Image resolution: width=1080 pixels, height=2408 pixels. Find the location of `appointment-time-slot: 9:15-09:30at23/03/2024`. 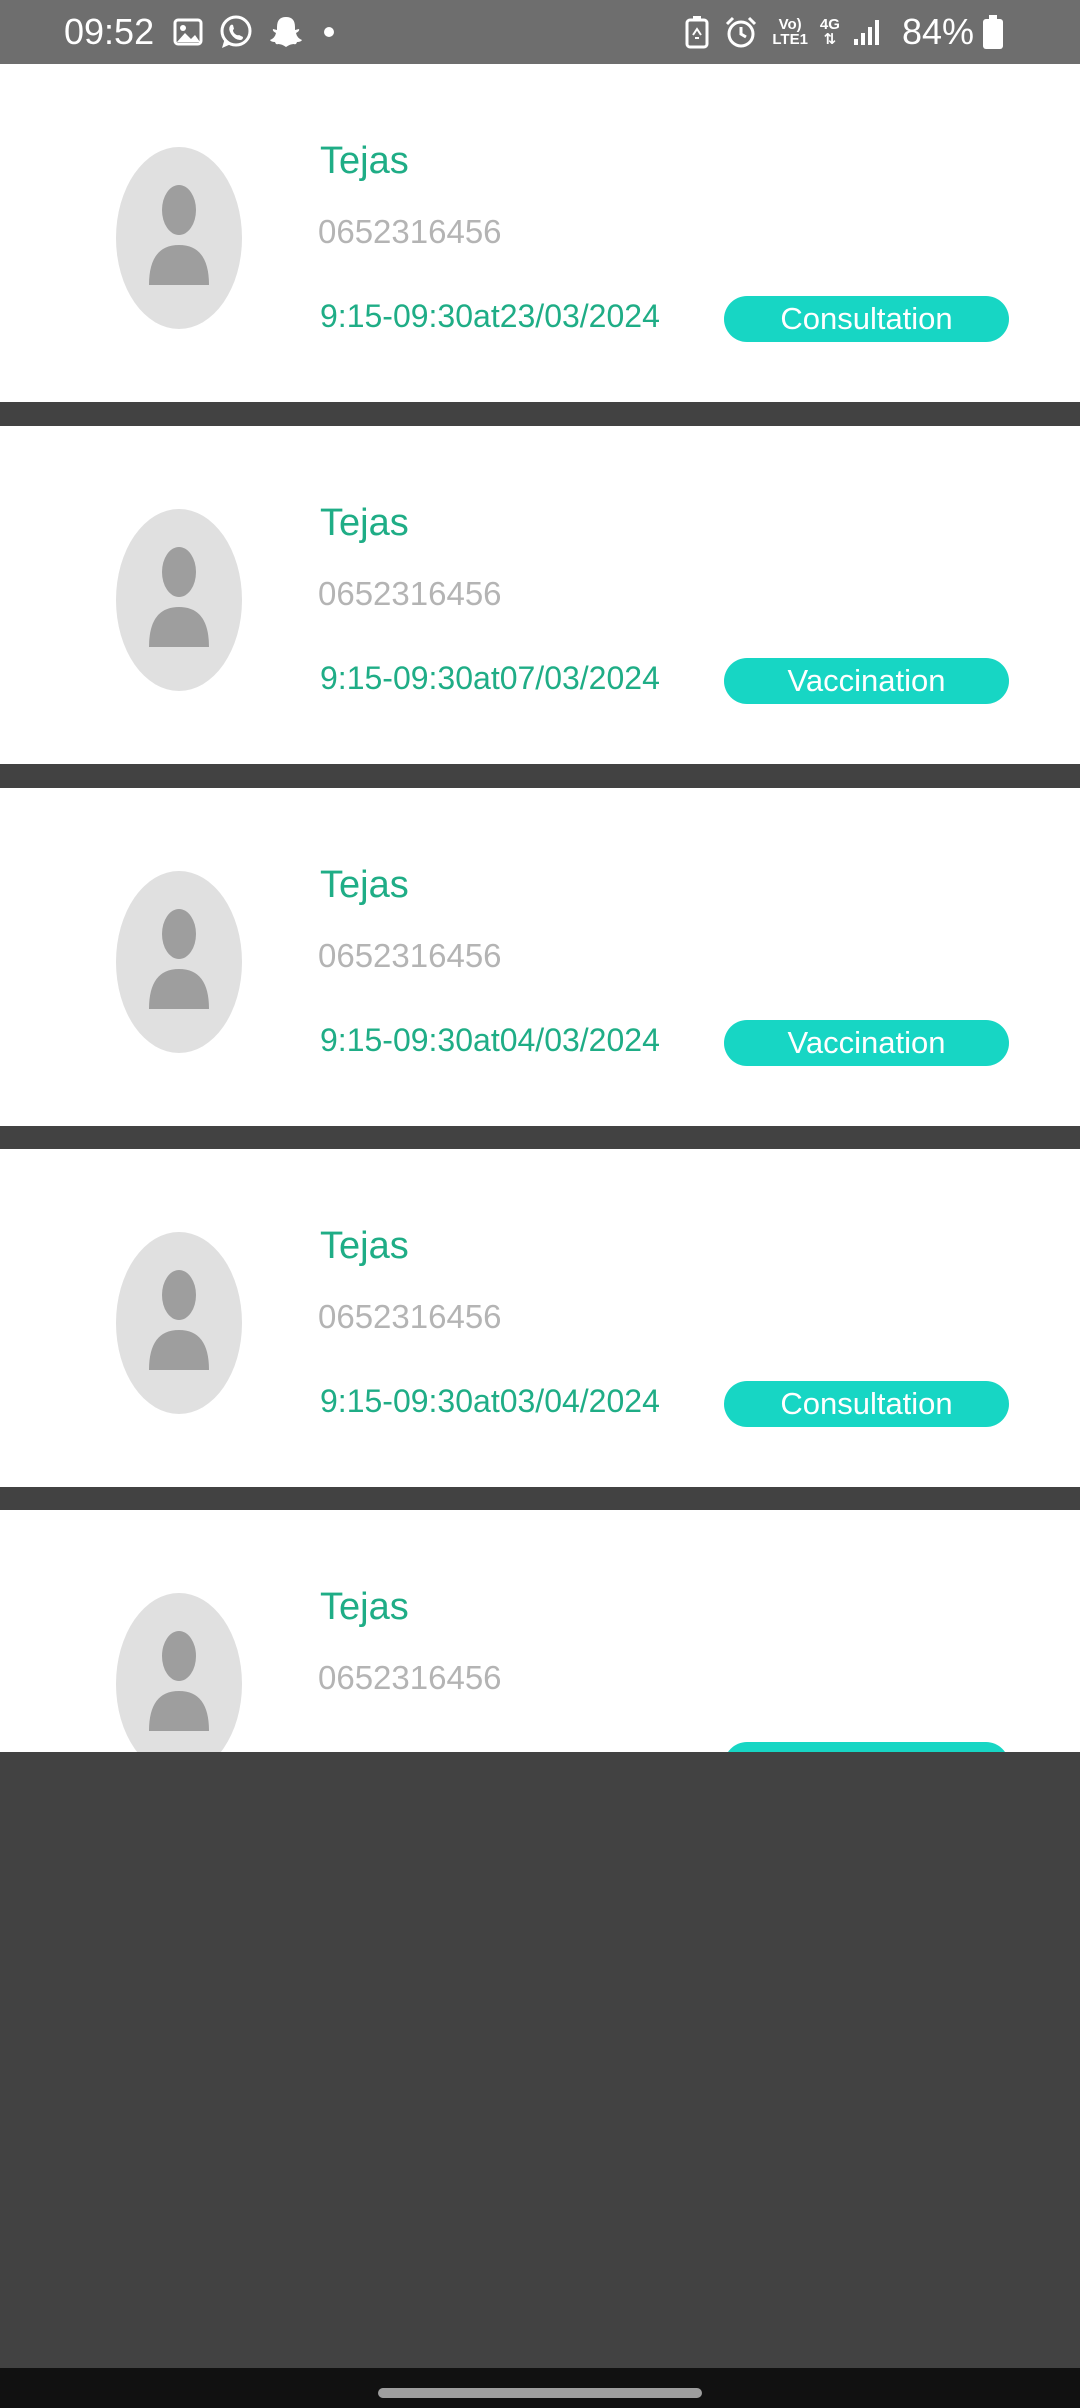

appointment-time-slot: 9:15-09:30at23/03/2024 is located at coordinates (490, 316).